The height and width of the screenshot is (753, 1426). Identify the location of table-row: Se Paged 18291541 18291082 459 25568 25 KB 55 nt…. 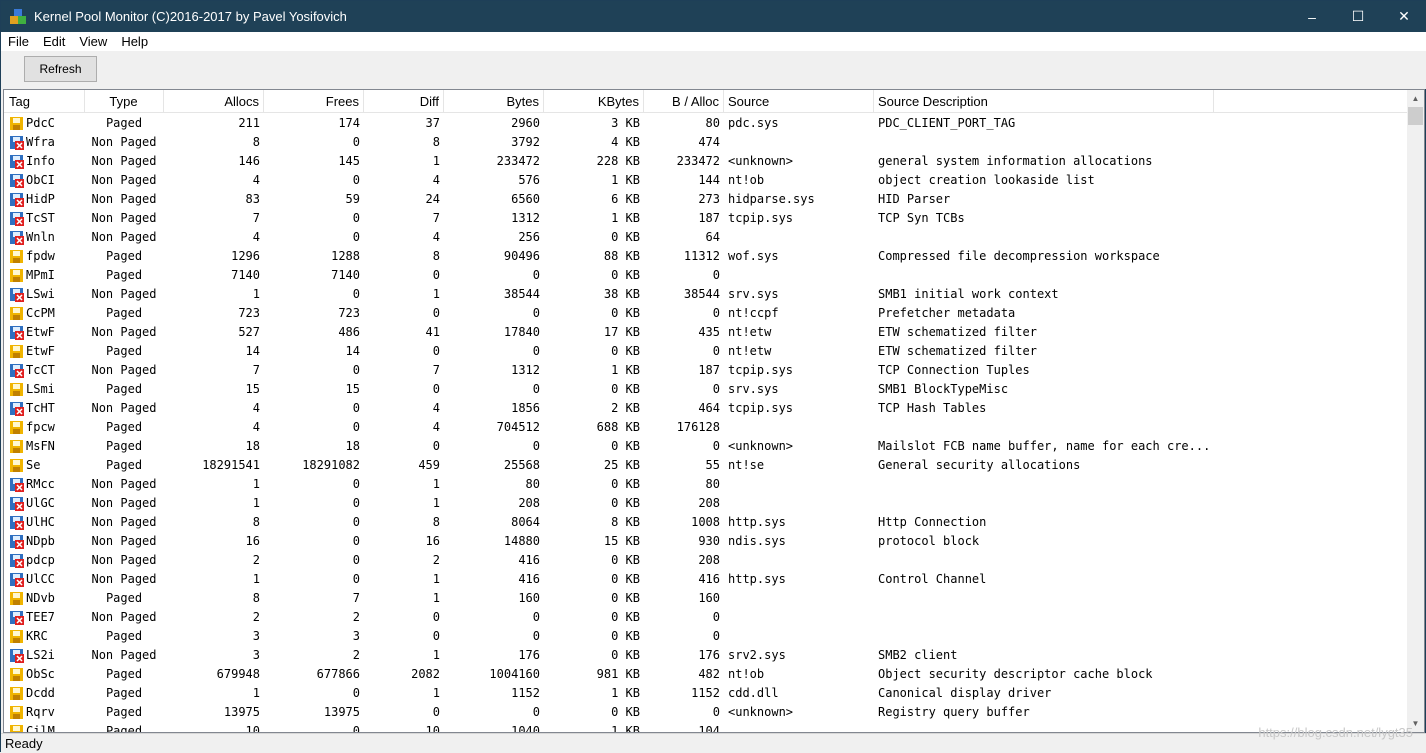
(706, 465).